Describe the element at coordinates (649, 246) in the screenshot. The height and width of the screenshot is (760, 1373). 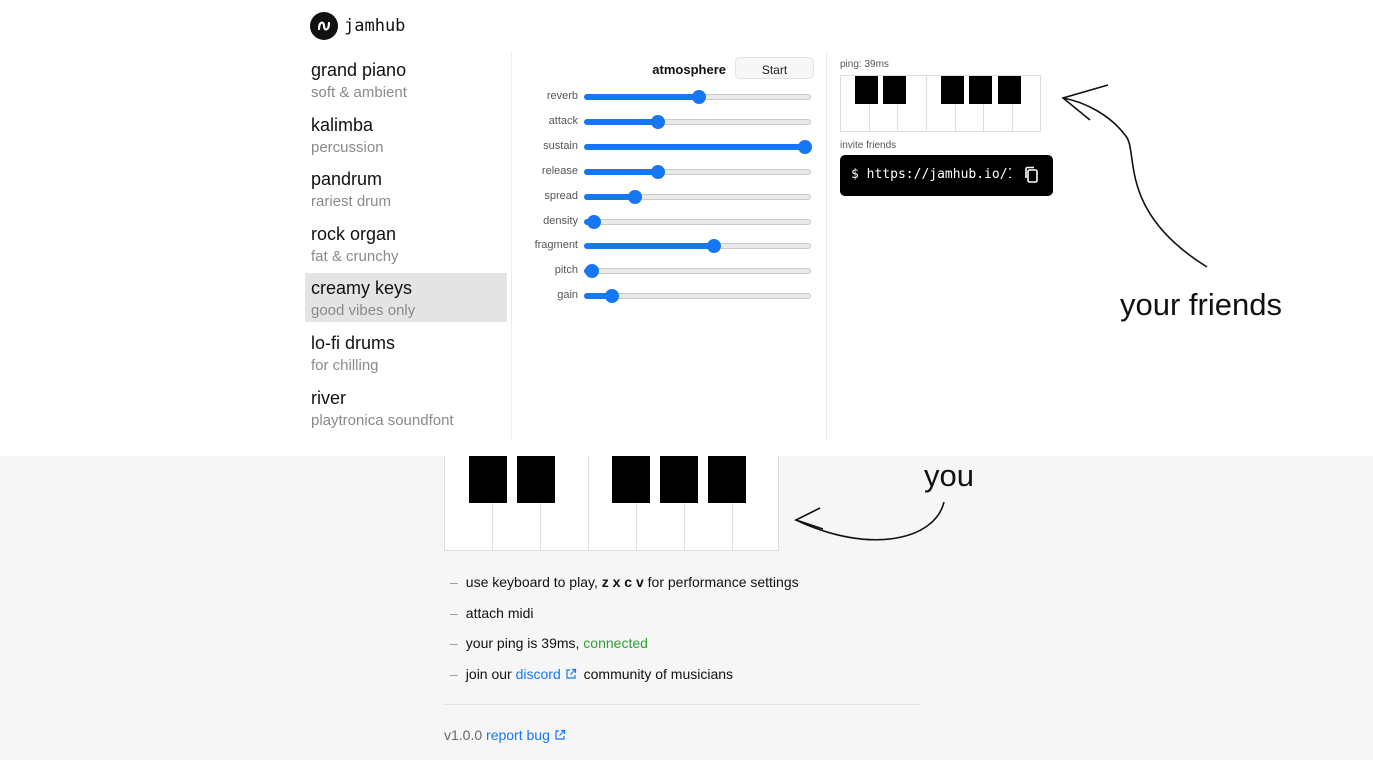
I see `fragment-slider-fill` at that location.